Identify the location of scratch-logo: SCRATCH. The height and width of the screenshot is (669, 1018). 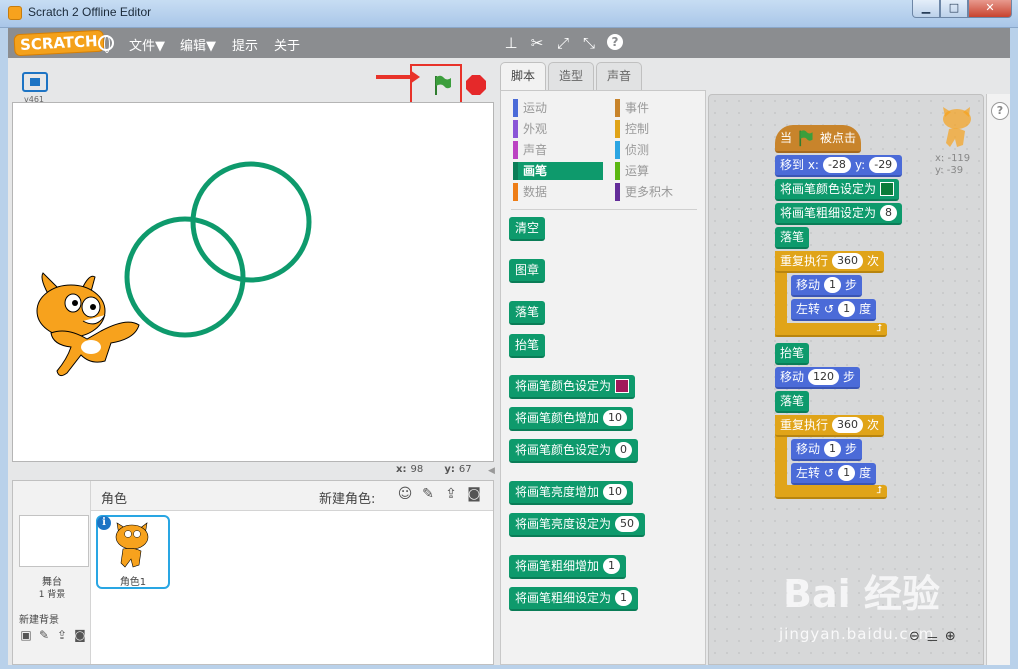
(59, 43).